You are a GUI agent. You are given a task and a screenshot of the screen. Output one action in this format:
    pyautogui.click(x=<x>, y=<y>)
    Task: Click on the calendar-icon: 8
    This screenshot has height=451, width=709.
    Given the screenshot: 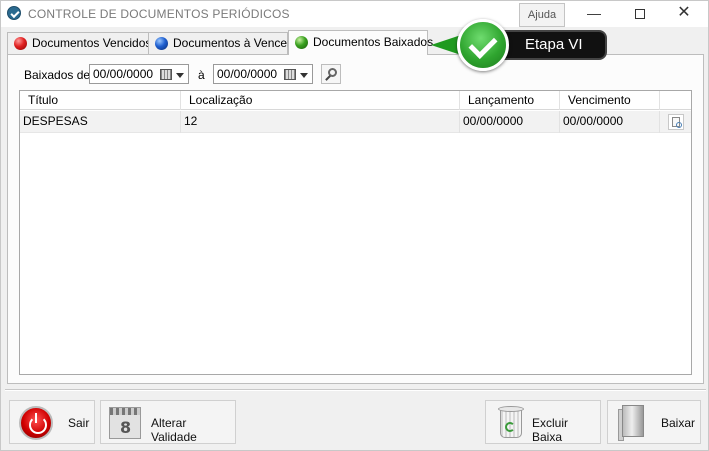 What is the action you would take?
    pyautogui.click(x=125, y=423)
    